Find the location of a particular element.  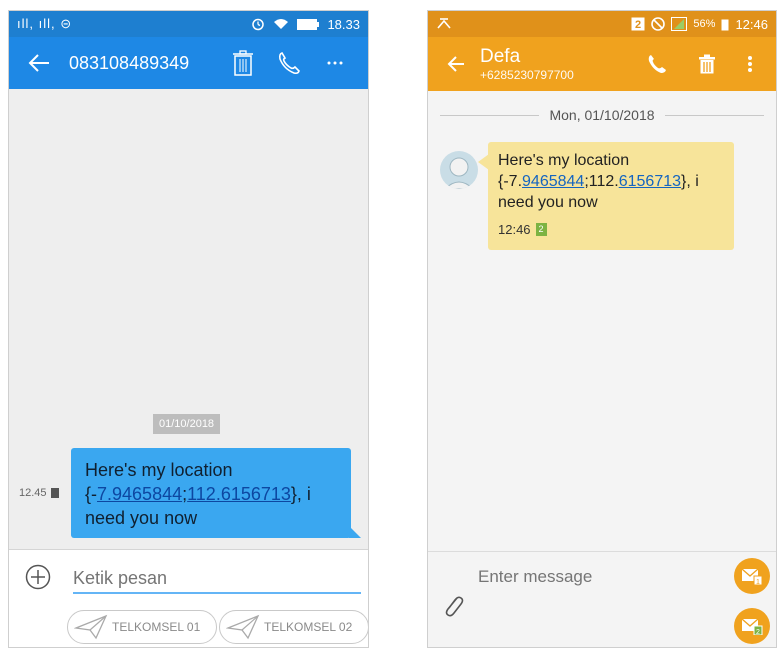

message-separator: ;112. is located at coordinates (601, 181).